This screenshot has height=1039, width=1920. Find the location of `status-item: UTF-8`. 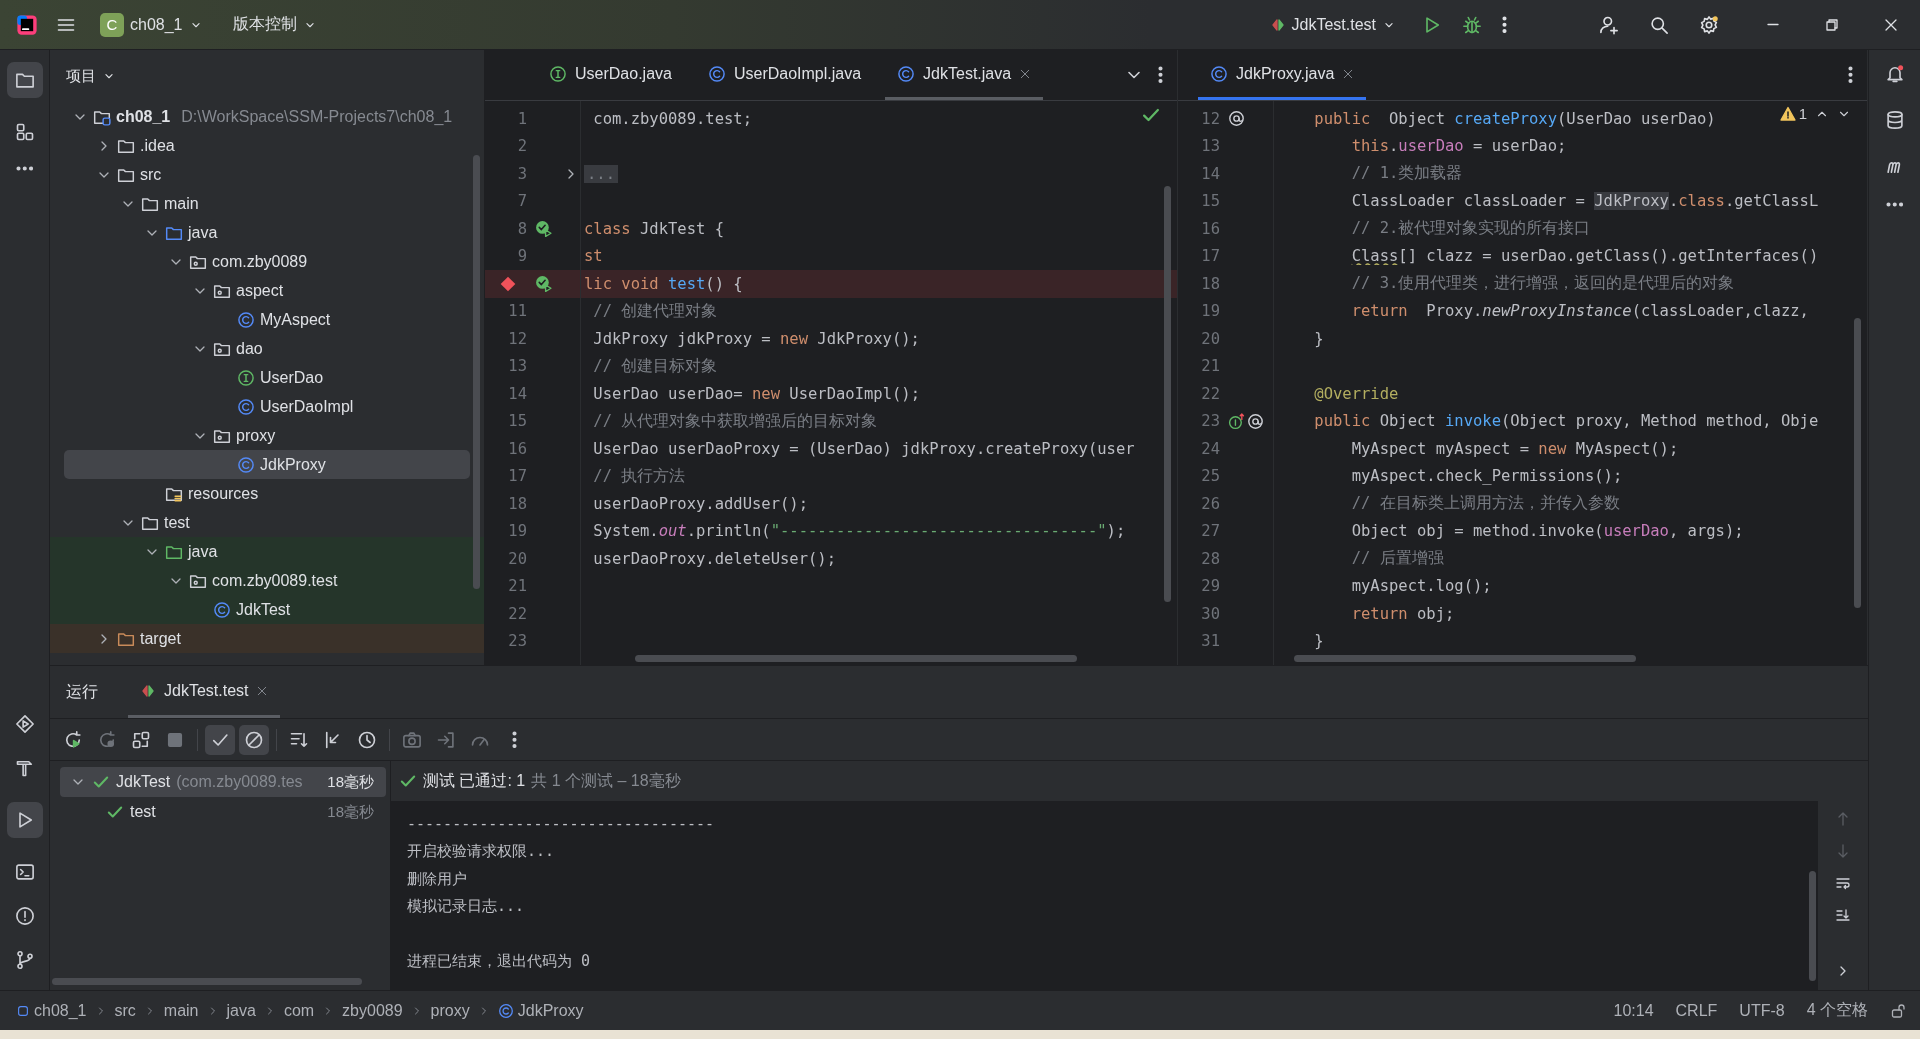

status-item: UTF-8 is located at coordinates (1762, 1010).